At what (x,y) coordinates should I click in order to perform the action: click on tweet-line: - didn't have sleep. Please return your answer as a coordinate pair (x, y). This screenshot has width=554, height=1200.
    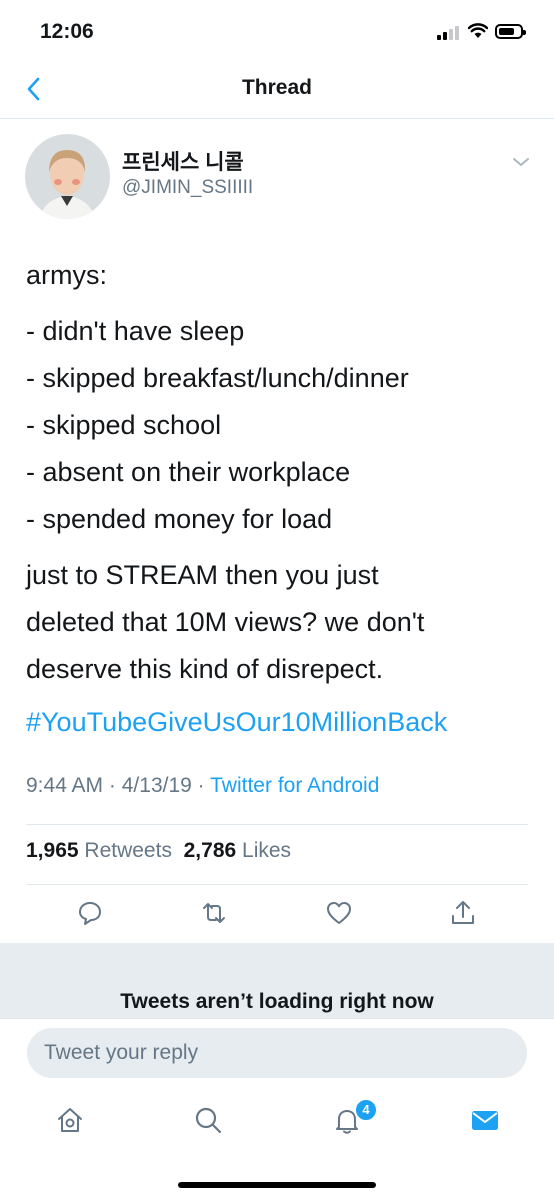
    Looking at the image, I should click on (135, 331).